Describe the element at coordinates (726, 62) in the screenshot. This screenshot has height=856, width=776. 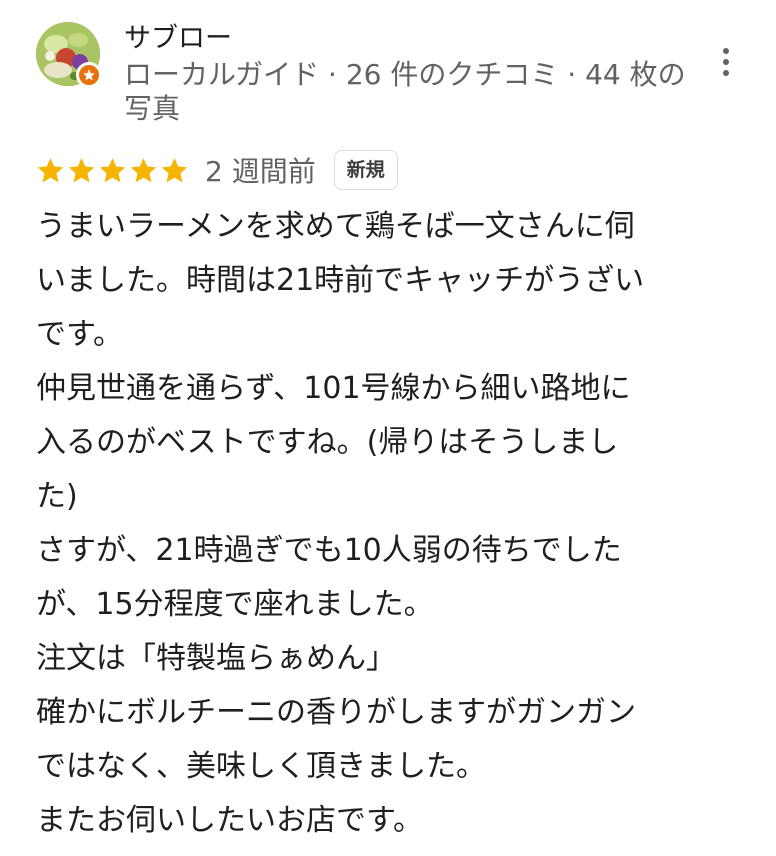
I see `more-options-button` at that location.